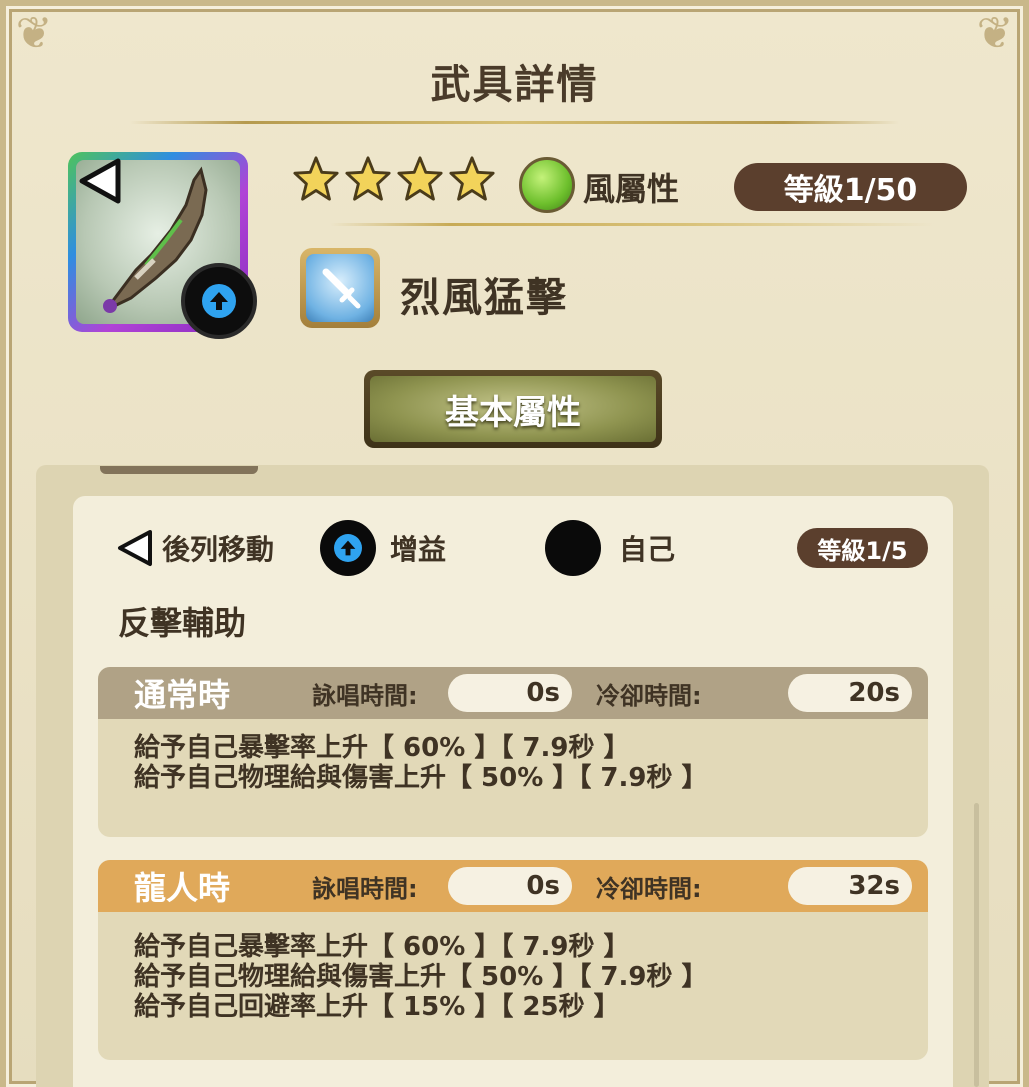 This screenshot has height=1087, width=1029. I want to click on mode-header: 通常時 詠唱時間: 0s 冷卻時間: 20s, so click(513, 693).